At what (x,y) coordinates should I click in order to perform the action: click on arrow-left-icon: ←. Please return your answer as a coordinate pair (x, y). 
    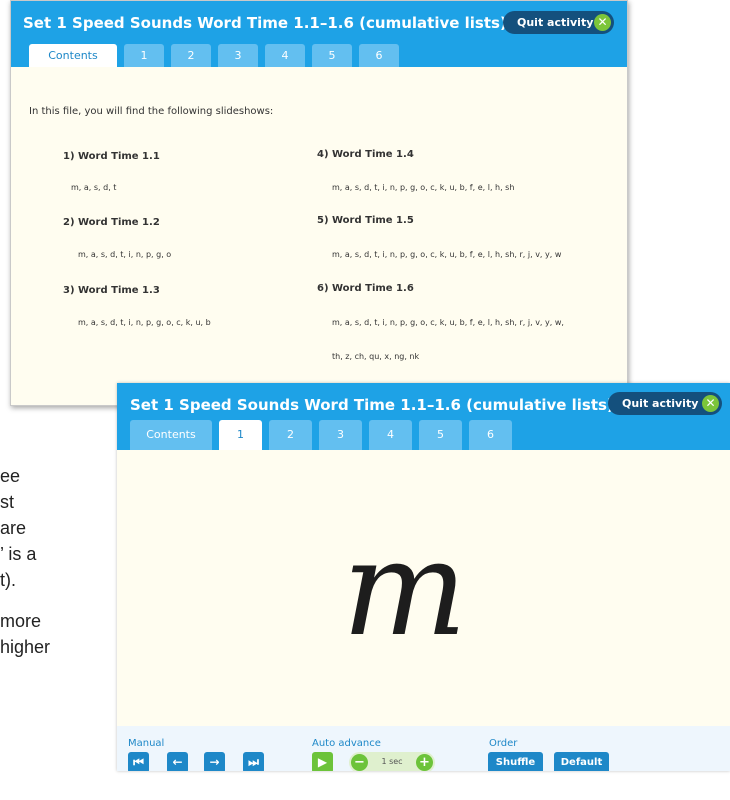
    Looking at the image, I should click on (177, 762).